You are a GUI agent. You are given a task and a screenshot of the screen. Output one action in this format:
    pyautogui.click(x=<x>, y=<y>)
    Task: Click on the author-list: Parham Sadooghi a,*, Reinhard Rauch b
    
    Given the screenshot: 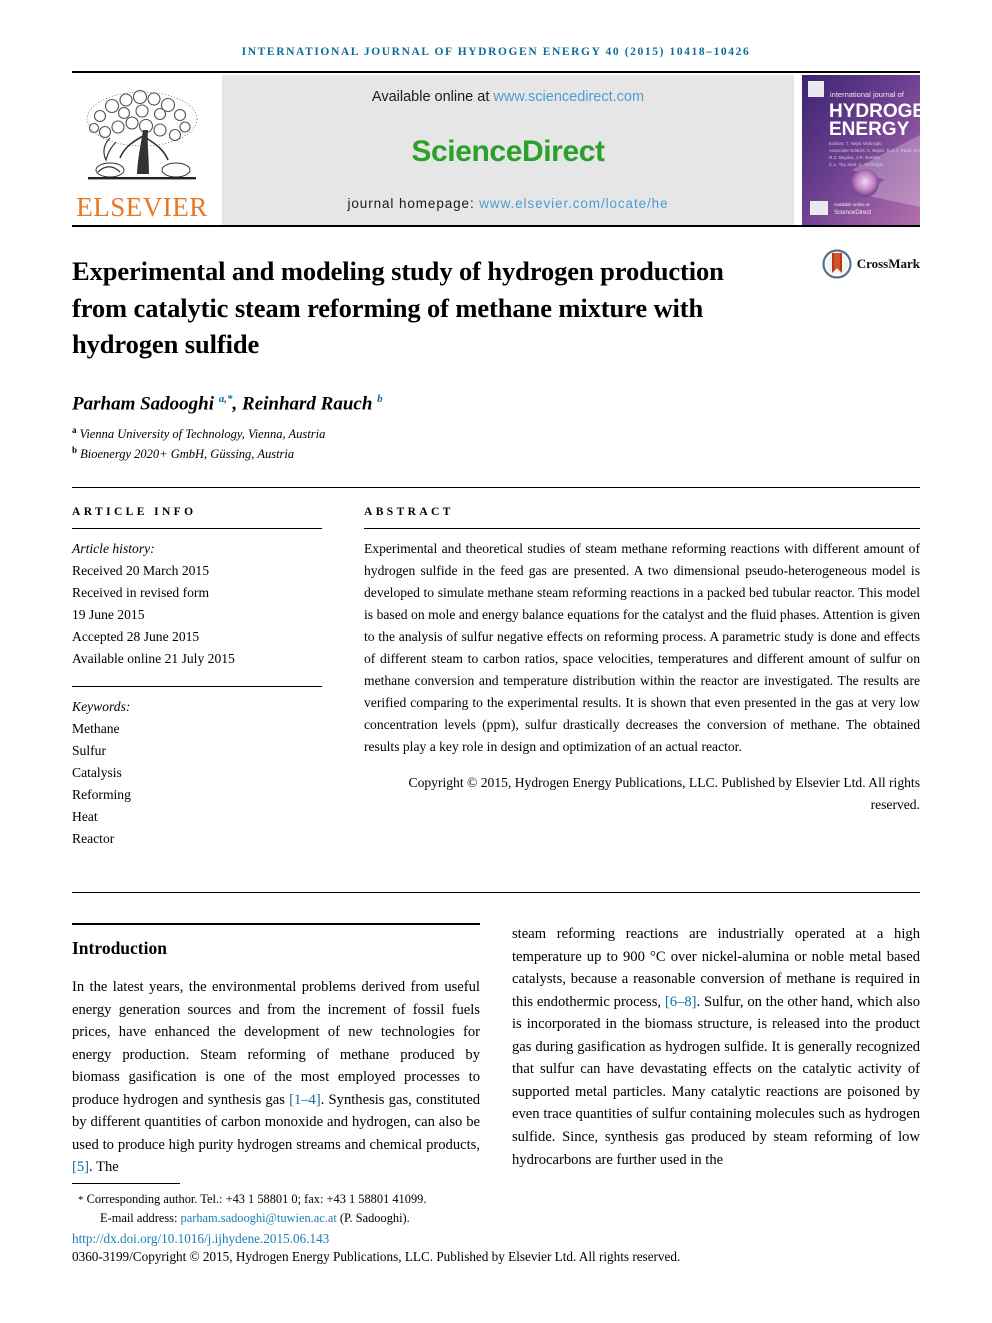 What is the action you would take?
    pyautogui.click(x=227, y=403)
    